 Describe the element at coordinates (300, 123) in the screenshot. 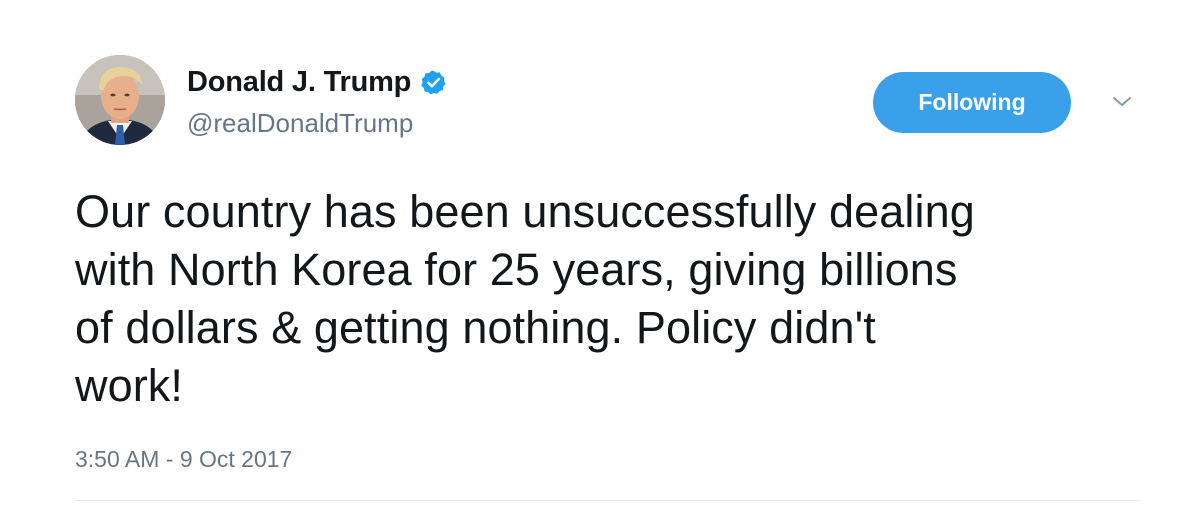

I see `author-handle: @realDonaldTrump` at that location.